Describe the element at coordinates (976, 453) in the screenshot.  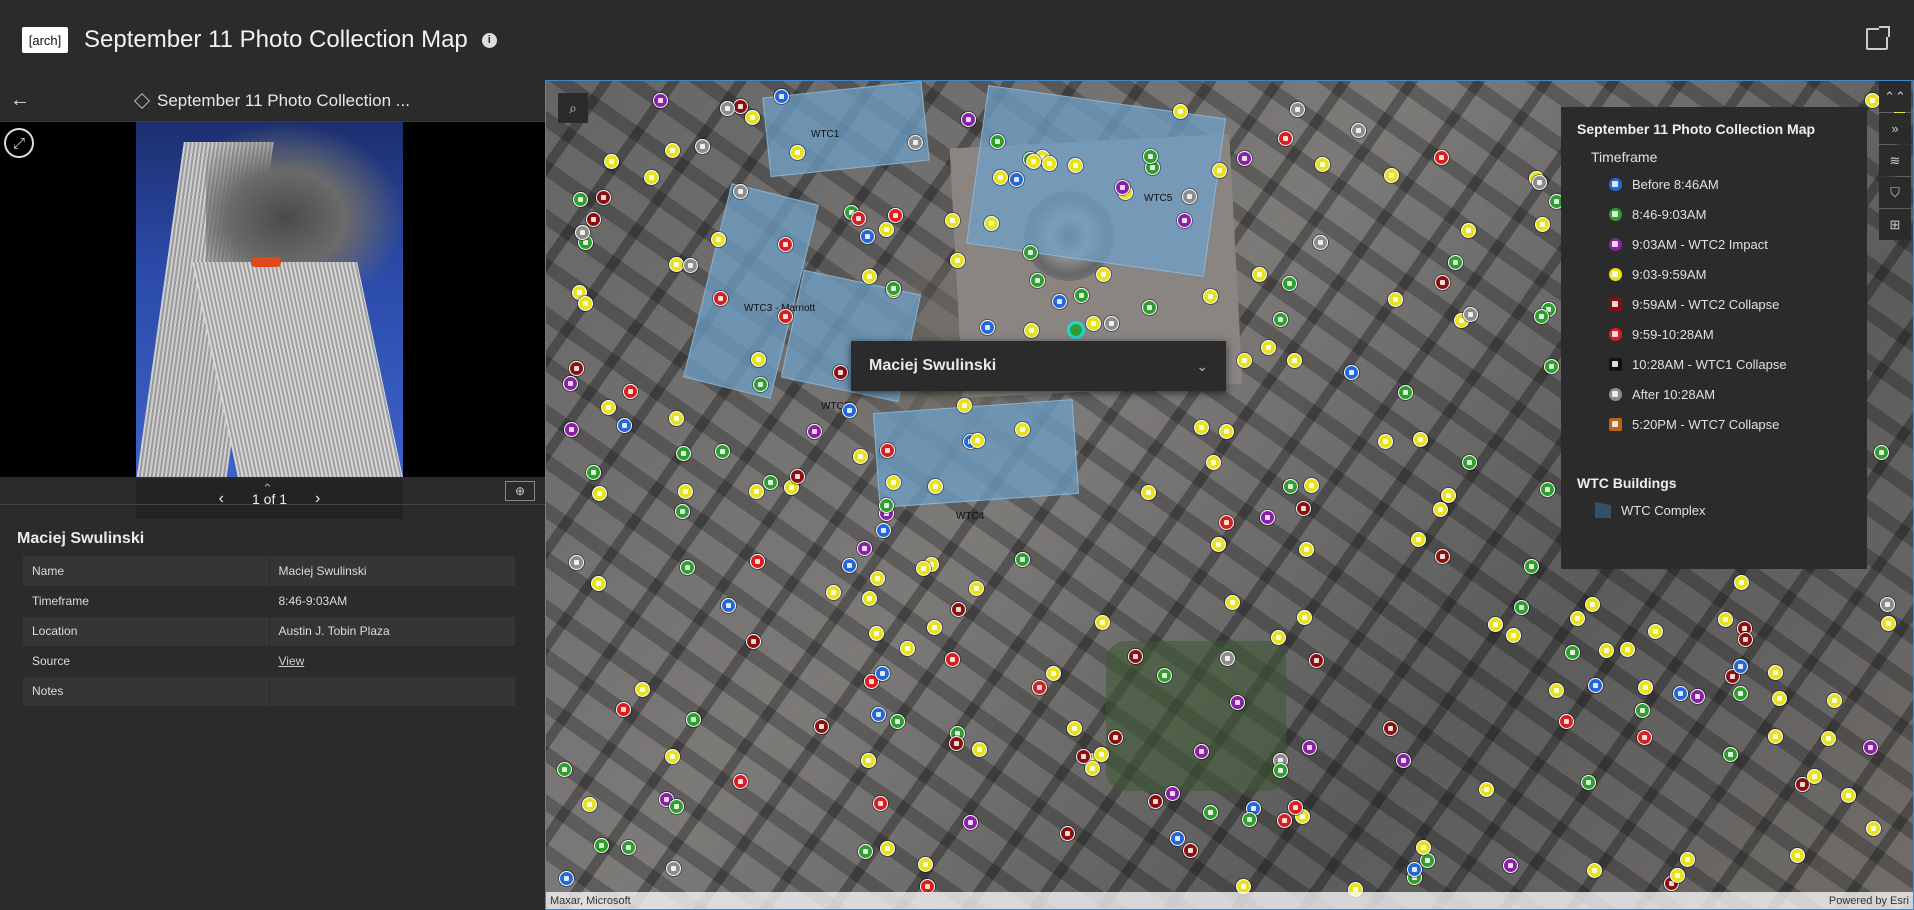
I see `wtc4-building` at that location.